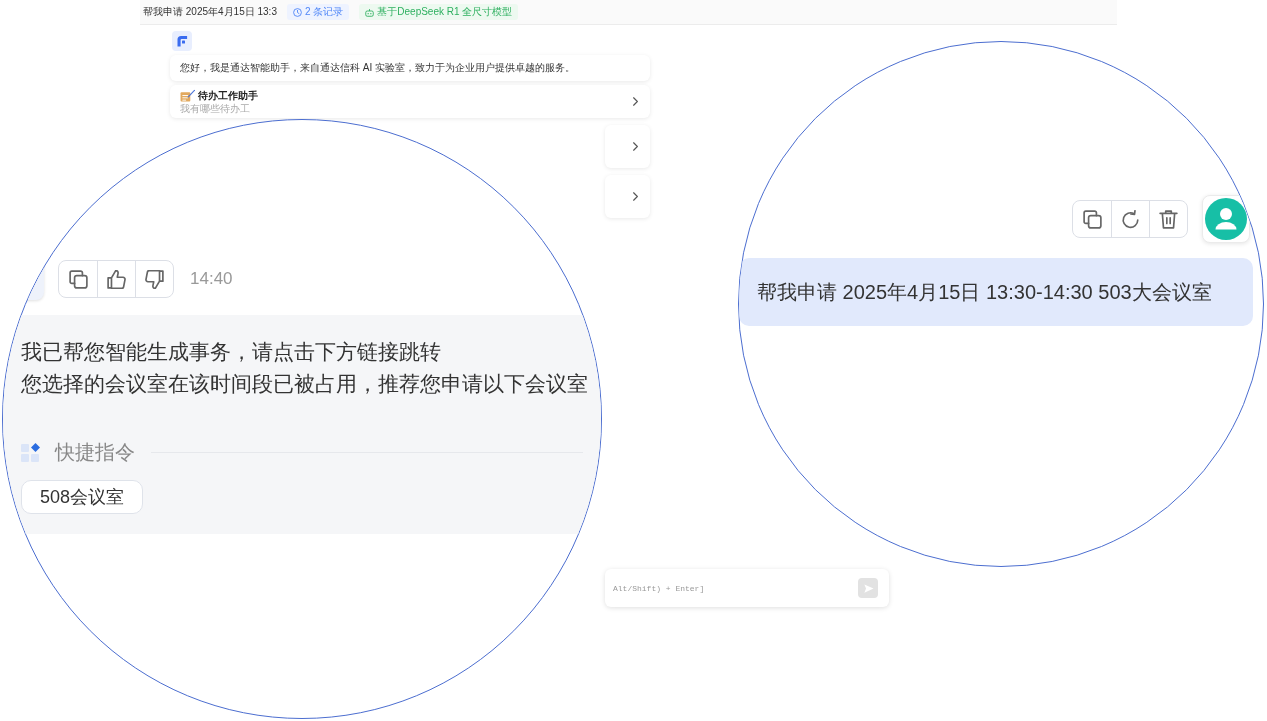 This screenshot has height=721, width=1267. I want to click on reply-text: 我已帮您智能生成事务，请点击下方链接跳转, so click(231, 352).